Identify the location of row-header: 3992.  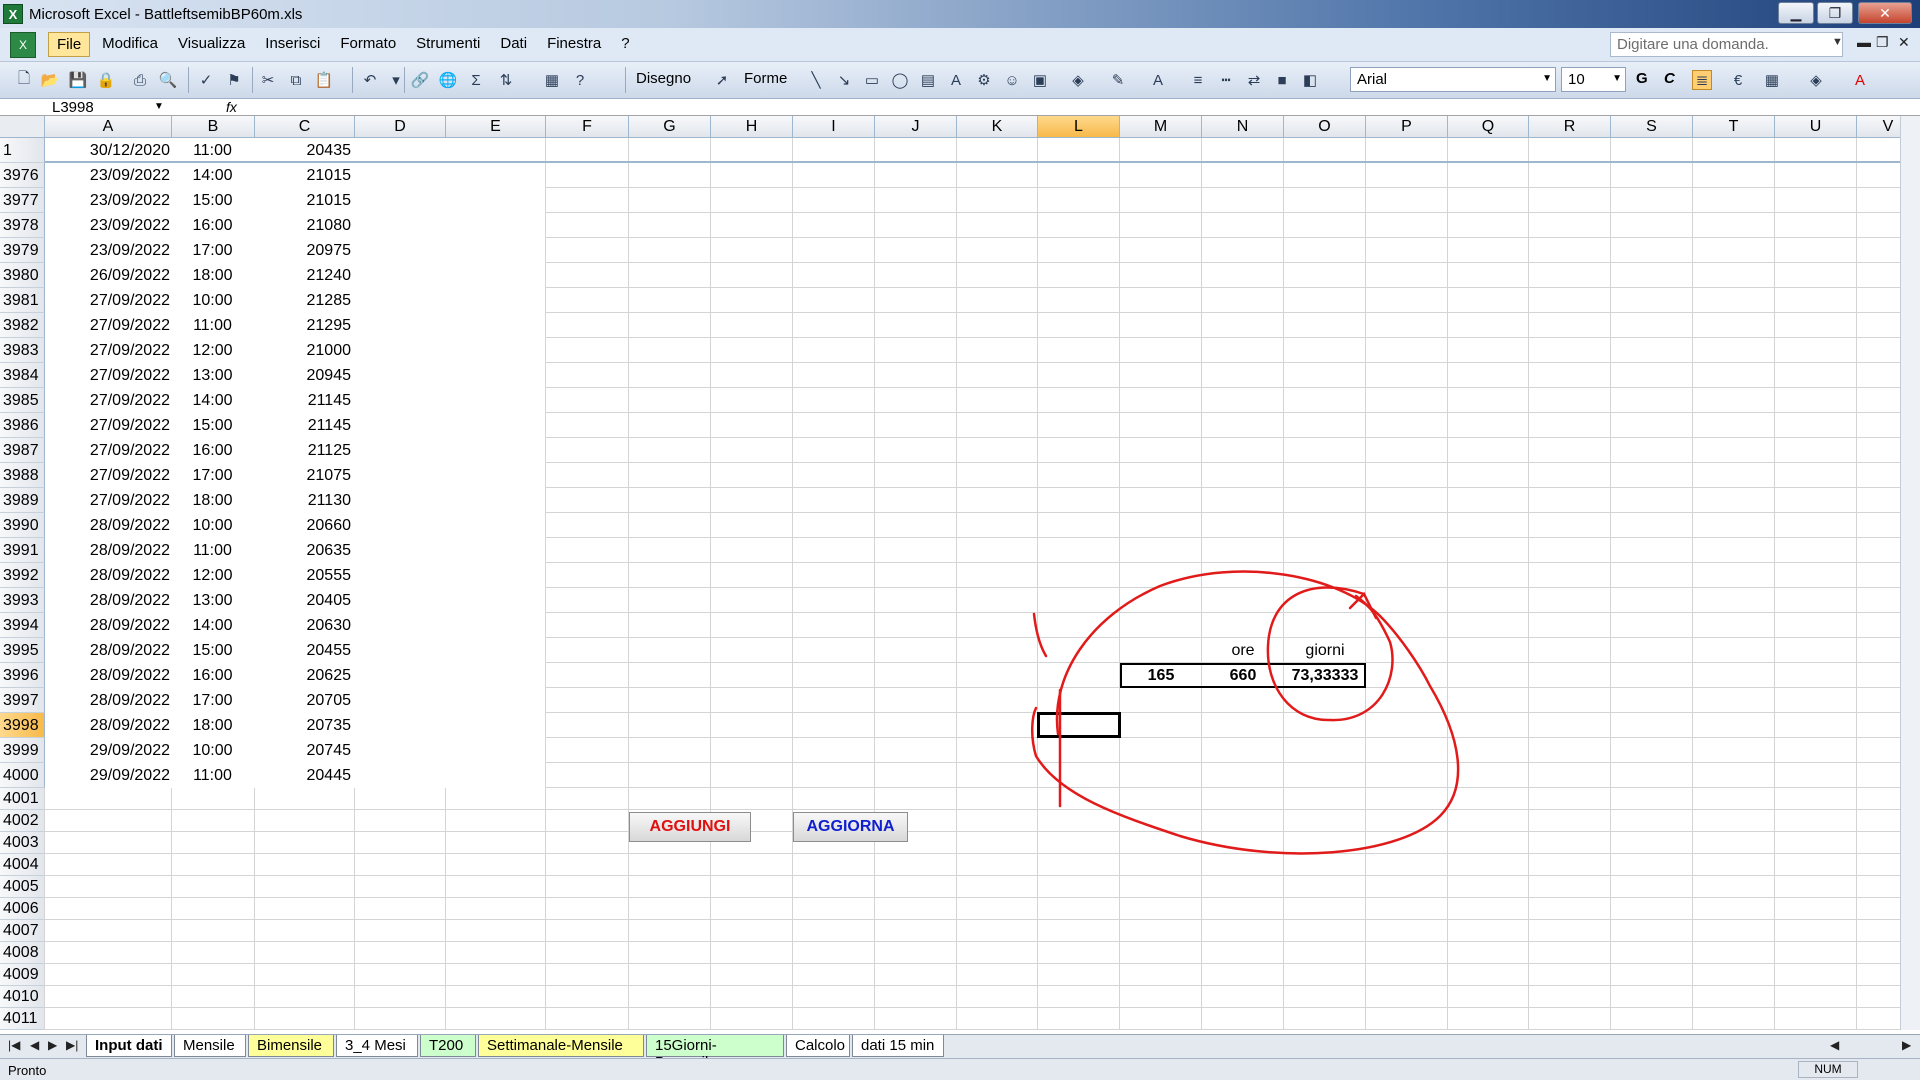
(22, 575).